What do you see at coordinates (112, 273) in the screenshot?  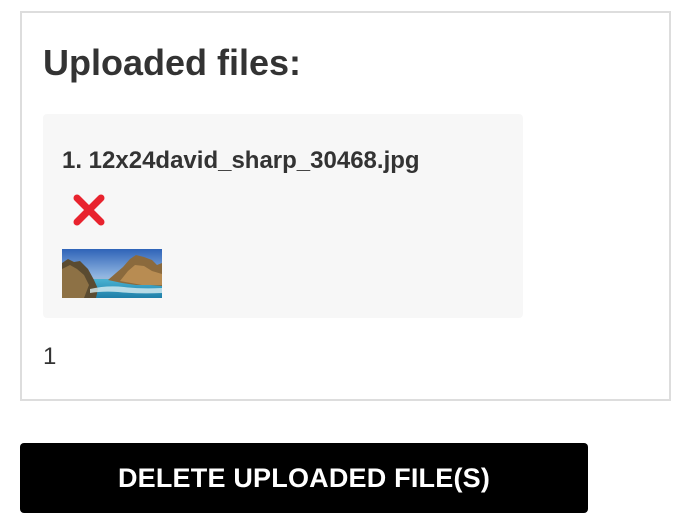 I see `file-thumbnail` at bounding box center [112, 273].